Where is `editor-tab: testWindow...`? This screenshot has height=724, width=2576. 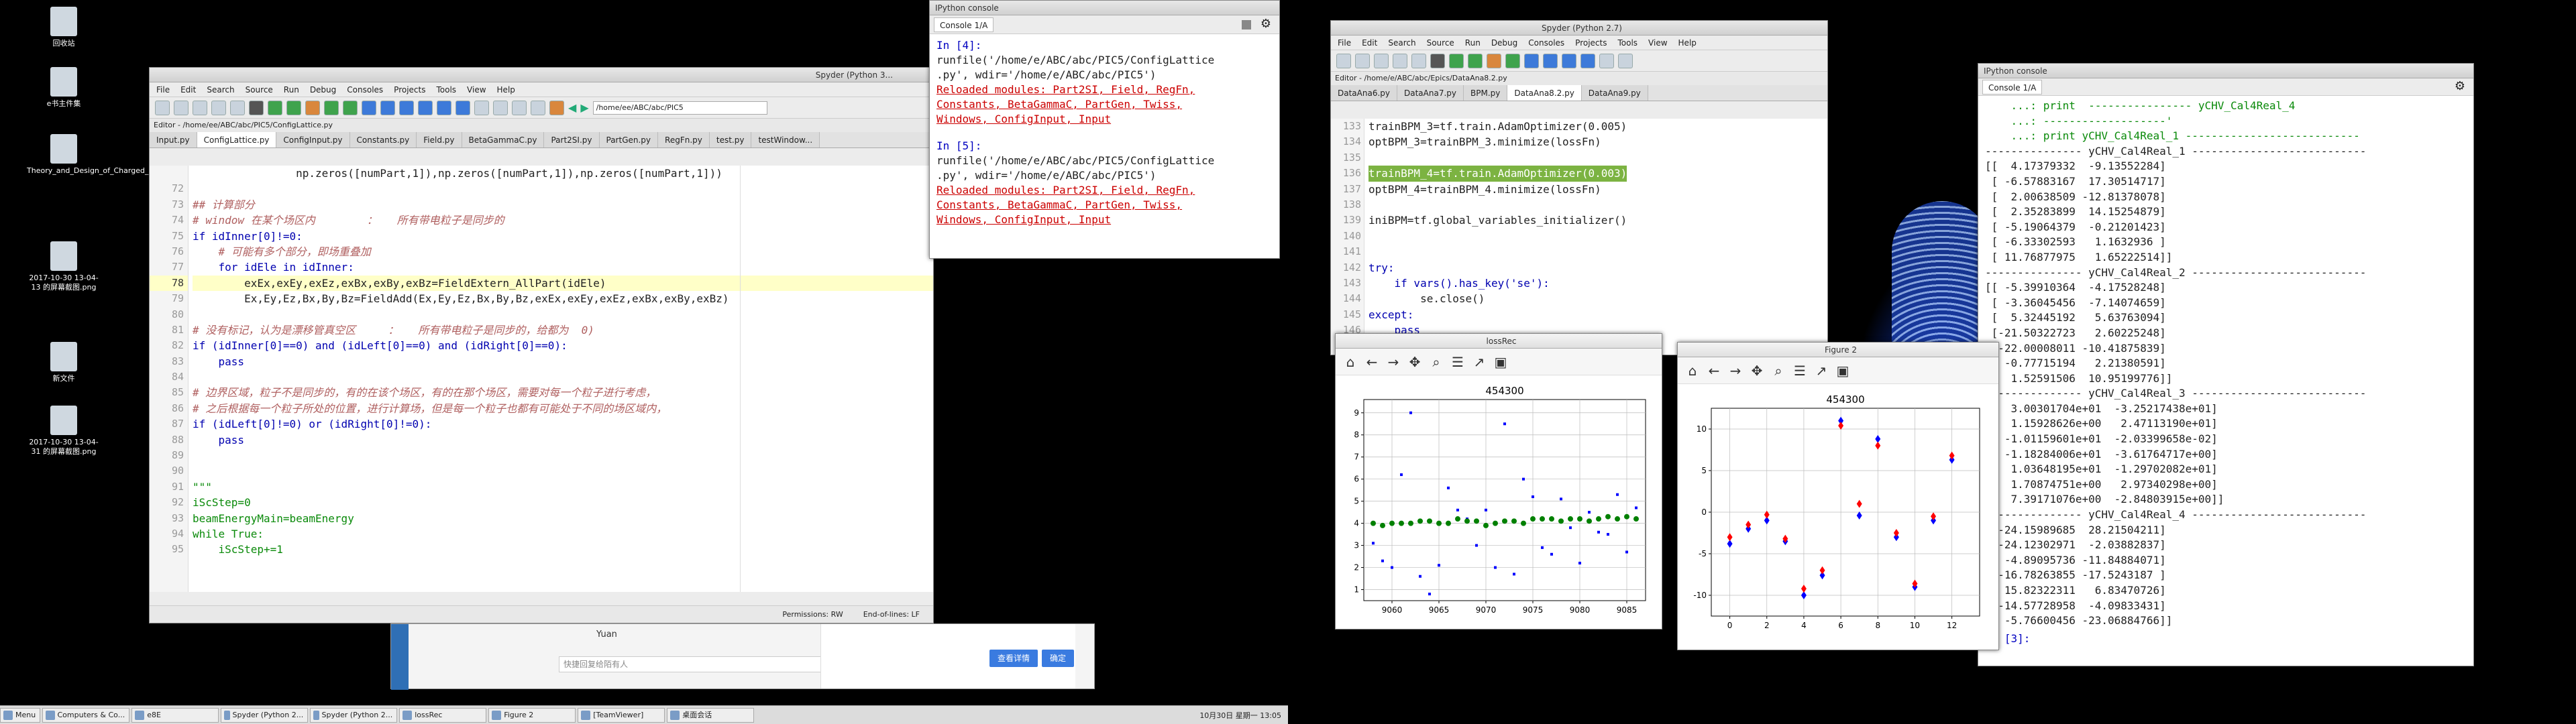
editor-tab: testWindow... is located at coordinates (785, 139).